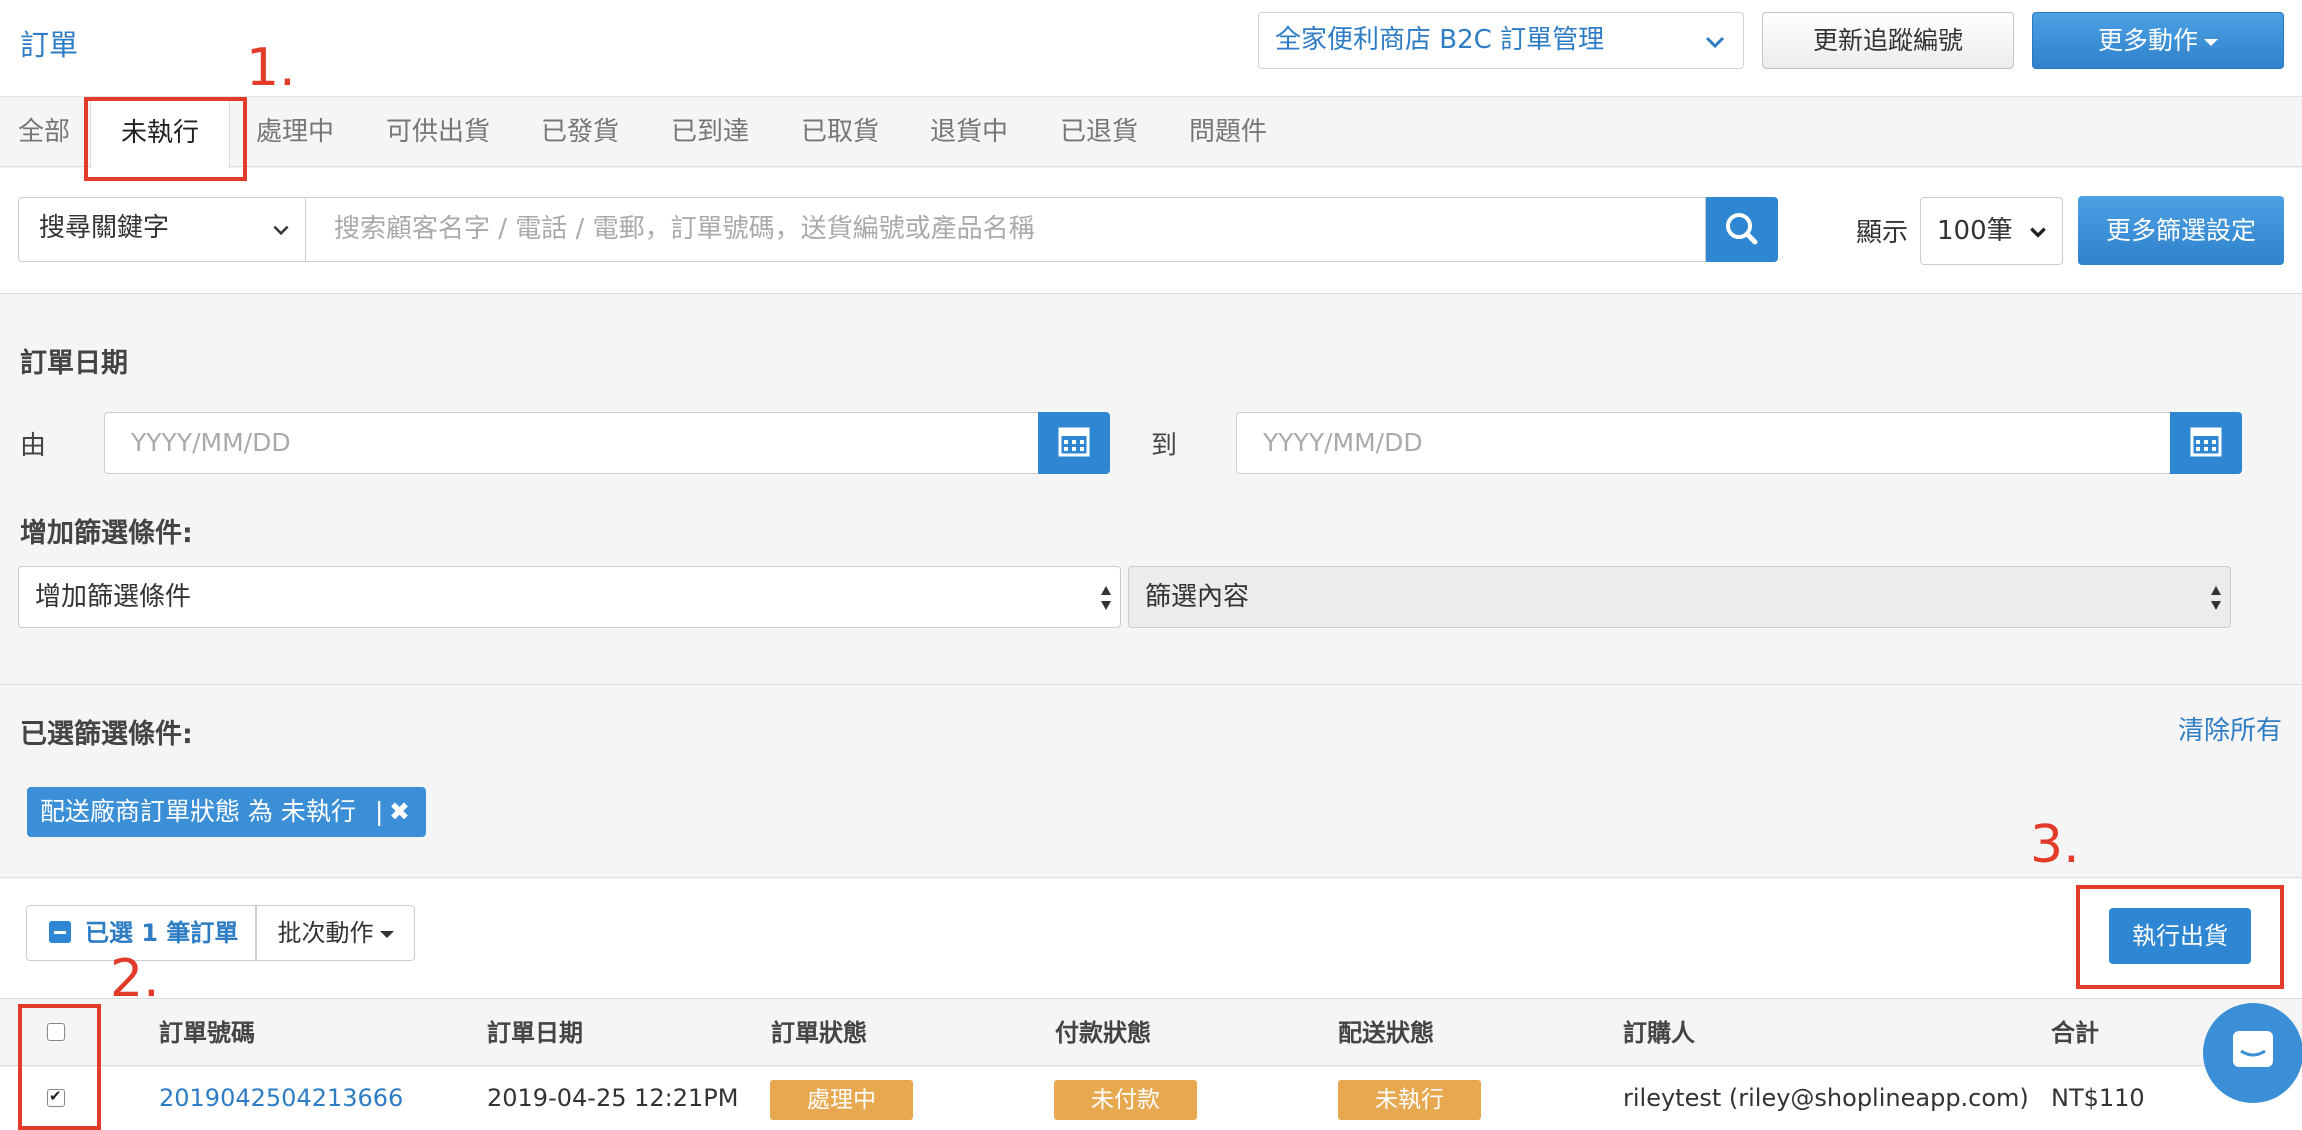 This screenshot has height=1130, width=2302. Describe the element at coordinates (198, 811) in the screenshot. I see `filter-chip-label: 配送廠商訂單狀態 為 未執行` at that location.